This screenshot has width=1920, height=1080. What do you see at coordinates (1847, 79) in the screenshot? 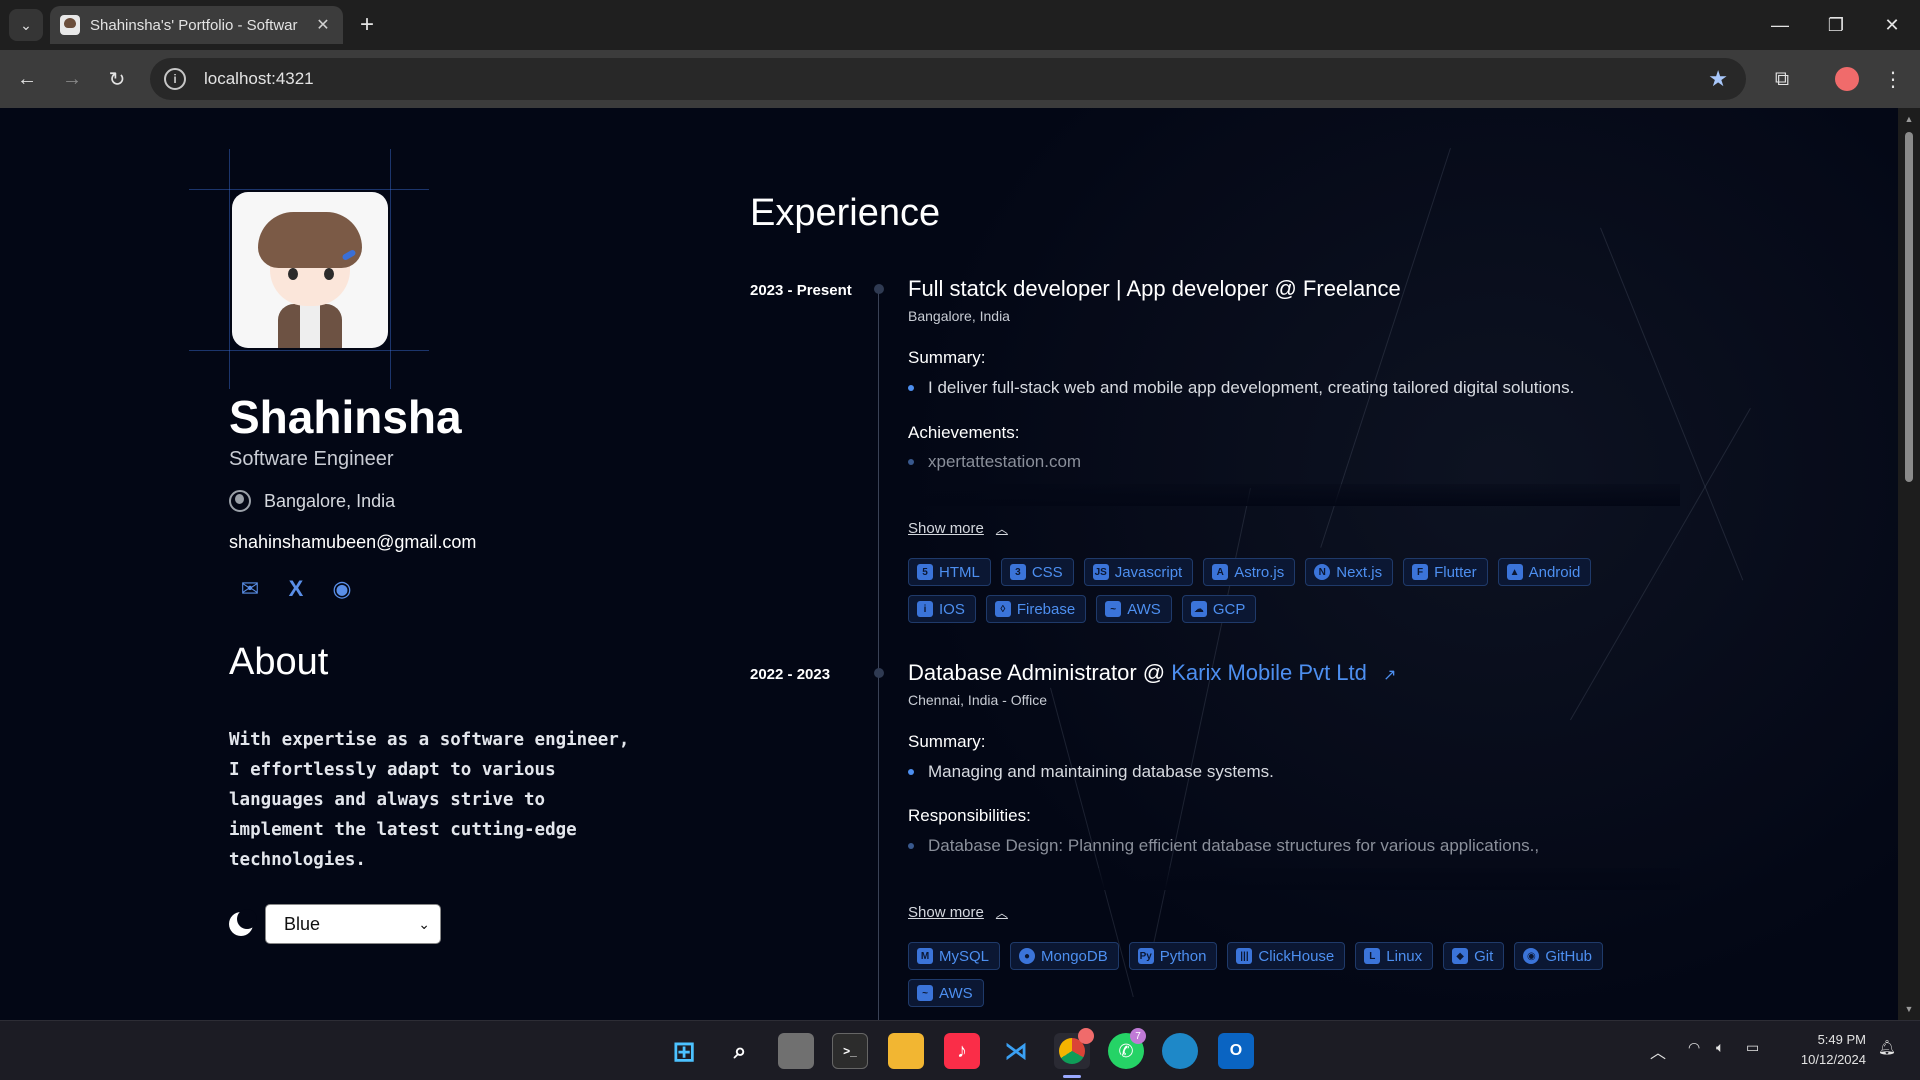
I see `profile-avatar` at bounding box center [1847, 79].